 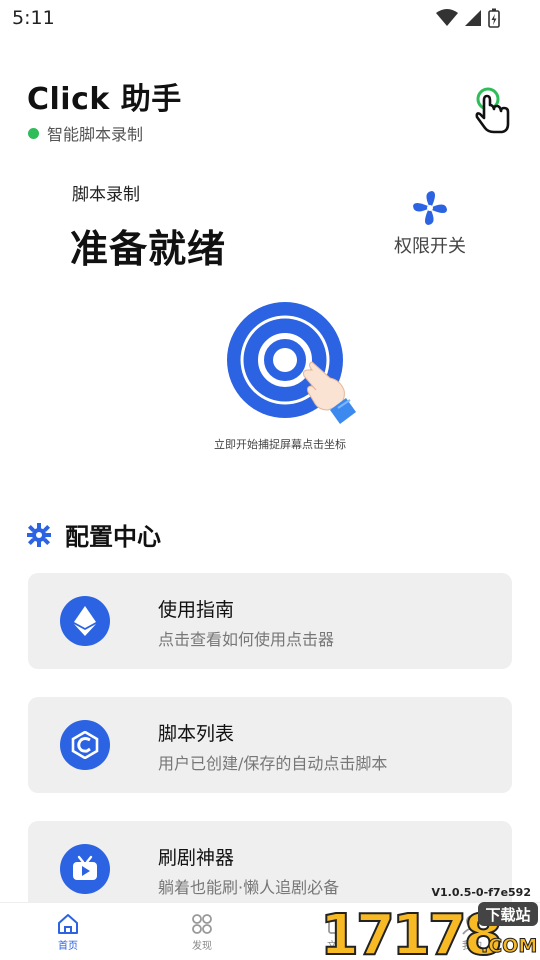 I want to click on card-user-guide: 使用指南 点击查看如何使用点击器, so click(x=270, y=621).